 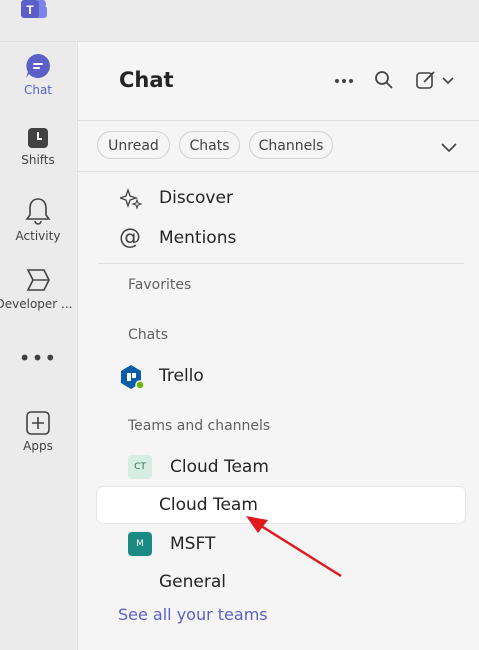 I want to click on channel-name: Cloud Team, so click(x=208, y=505).